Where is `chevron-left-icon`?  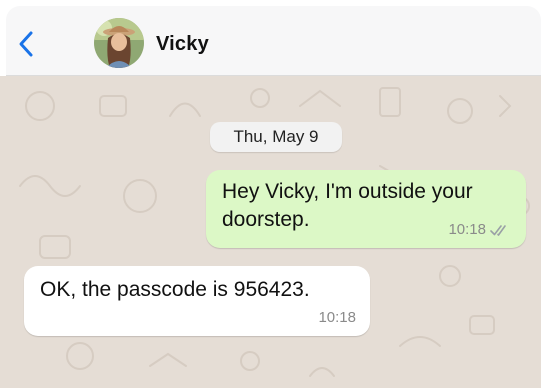
chevron-left-icon is located at coordinates (26, 44).